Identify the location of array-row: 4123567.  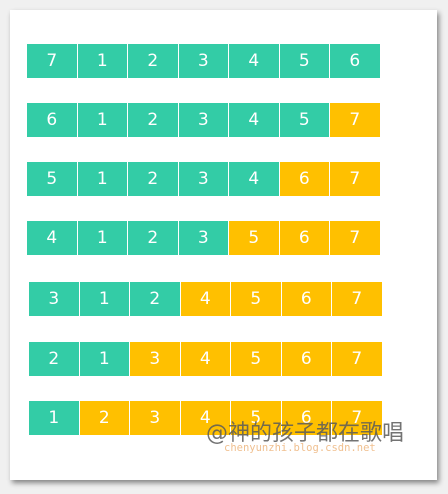
(204, 238).